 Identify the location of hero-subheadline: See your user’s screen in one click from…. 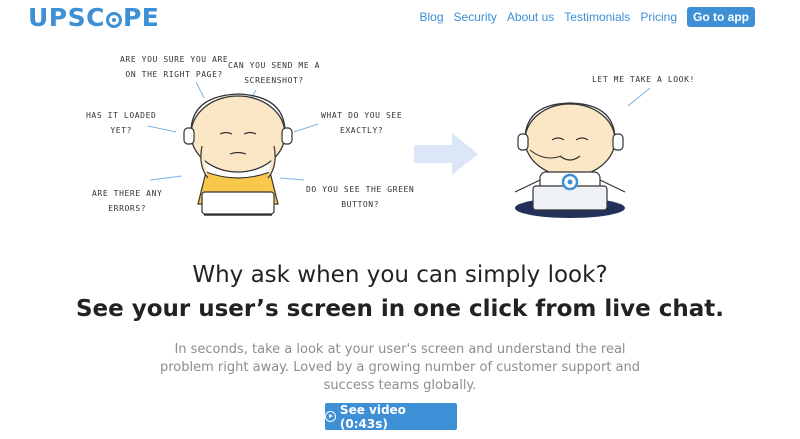
(400, 309).